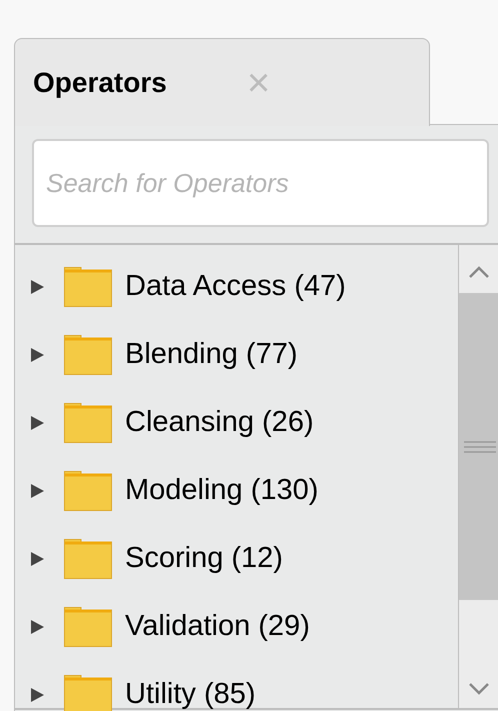 The height and width of the screenshot is (711, 498). I want to click on folder-label: Modeling (130), so click(221, 490).